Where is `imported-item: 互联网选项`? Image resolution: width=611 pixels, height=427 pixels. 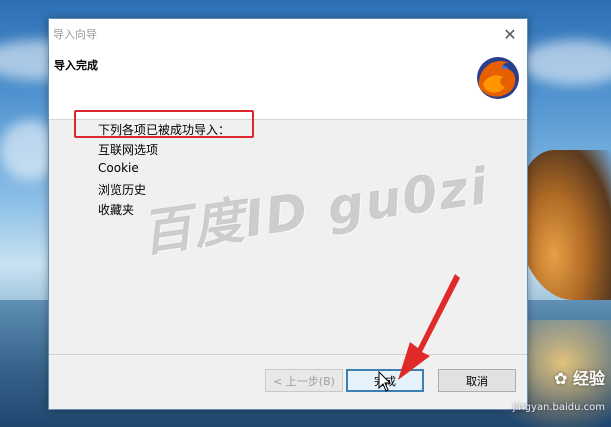 imported-item: 互联网选项 is located at coordinates (128, 150).